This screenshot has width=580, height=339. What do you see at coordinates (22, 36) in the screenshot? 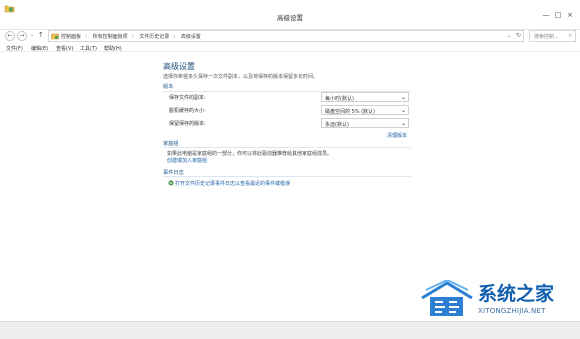
I see `forward-button: →` at bounding box center [22, 36].